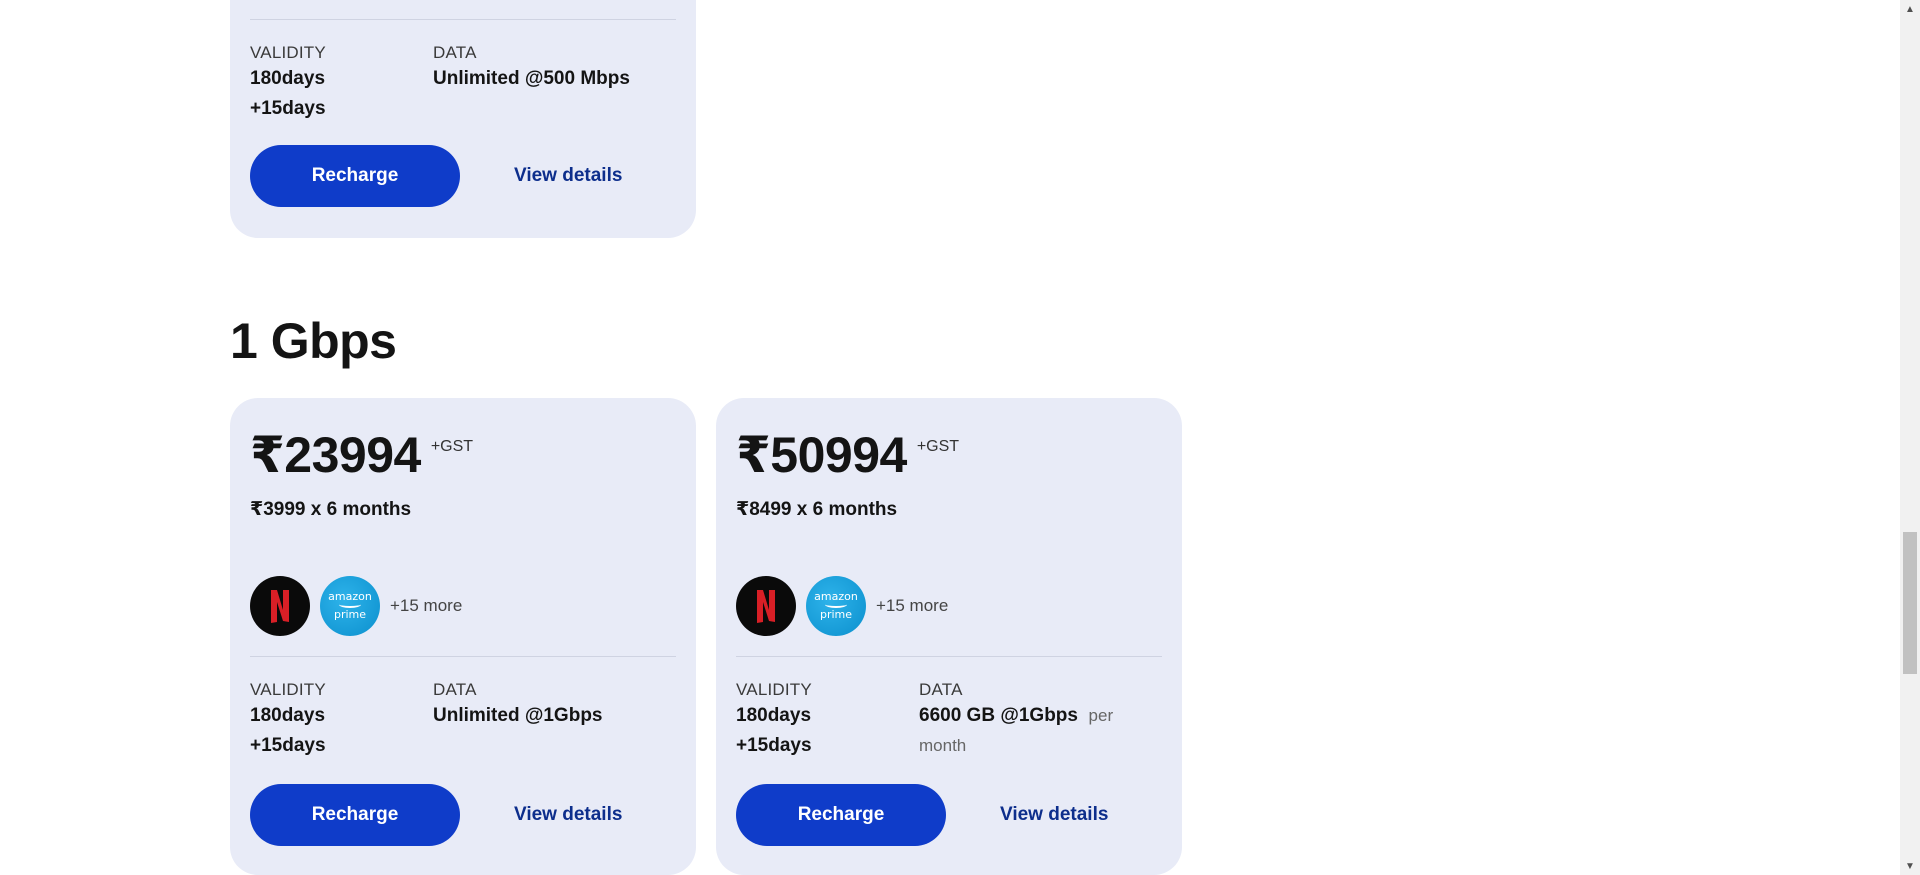  Describe the element at coordinates (1910, 603) in the screenshot. I see `scrollbar-thumb` at that location.